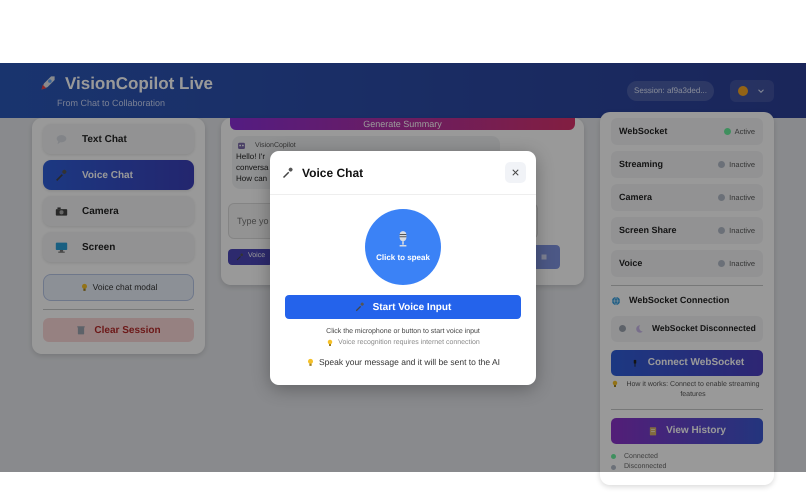 The width and height of the screenshot is (806, 493). Describe the element at coordinates (403, 247) in the screenshot. I see `microphone-button: Click to speak` at that location.